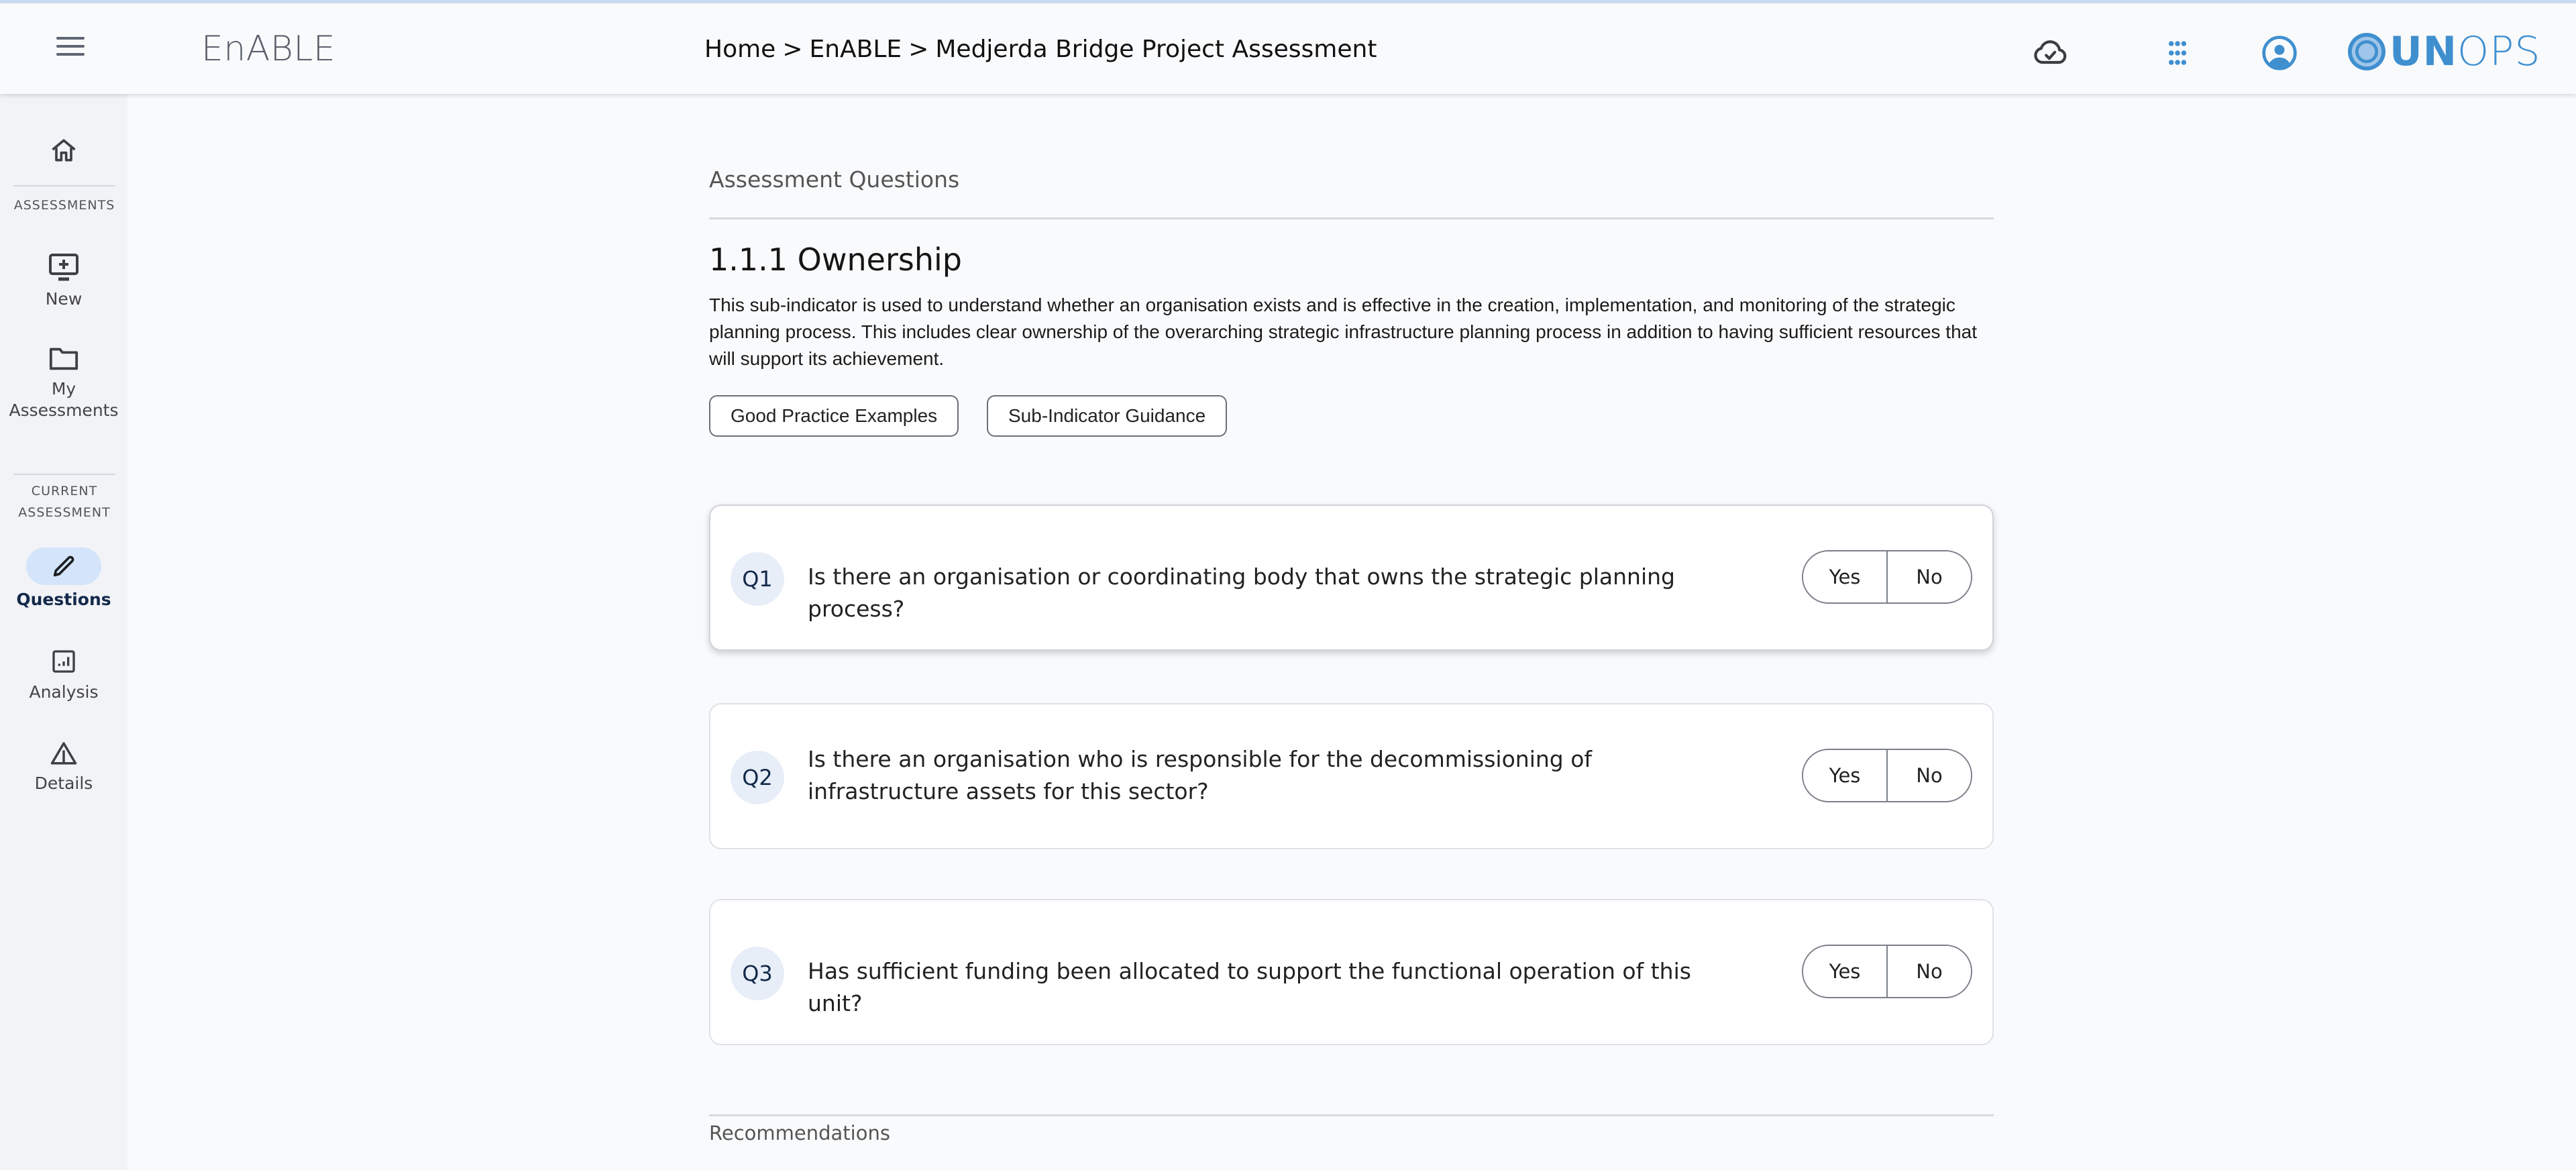  Describe the element at coordinates (63, 783) in the screenshot. I see `sidebar-item-label: Details` at that location.